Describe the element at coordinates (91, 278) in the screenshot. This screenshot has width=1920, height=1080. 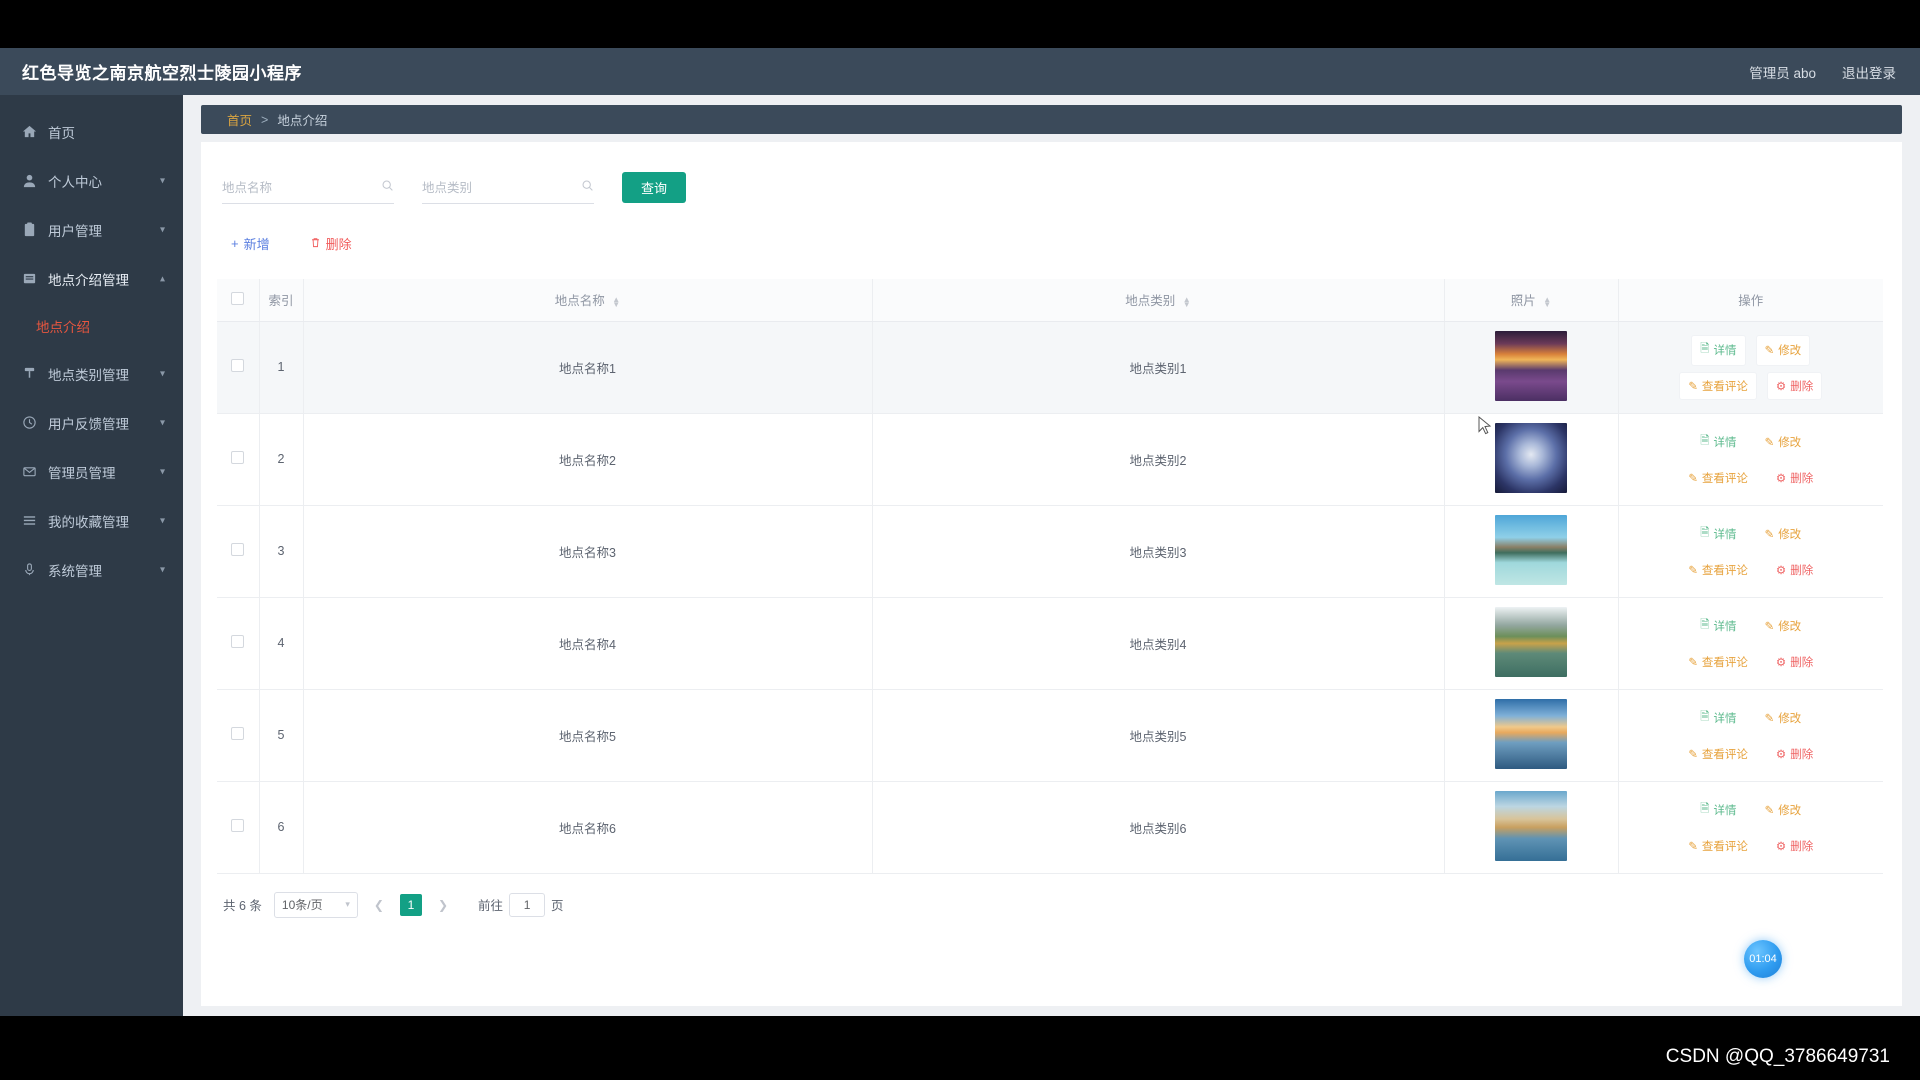
I see `sidebar-item-place-intro-management: 地点介绍管理 ▴` at that location.